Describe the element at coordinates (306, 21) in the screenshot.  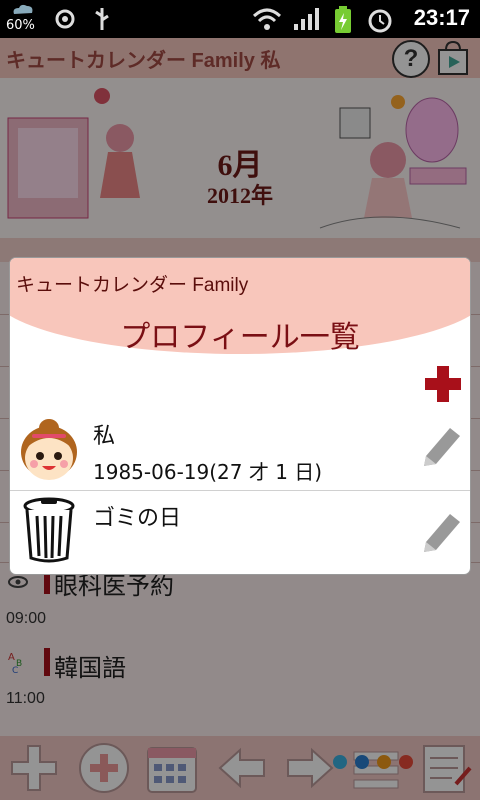
I see `signal-icon` at that location.